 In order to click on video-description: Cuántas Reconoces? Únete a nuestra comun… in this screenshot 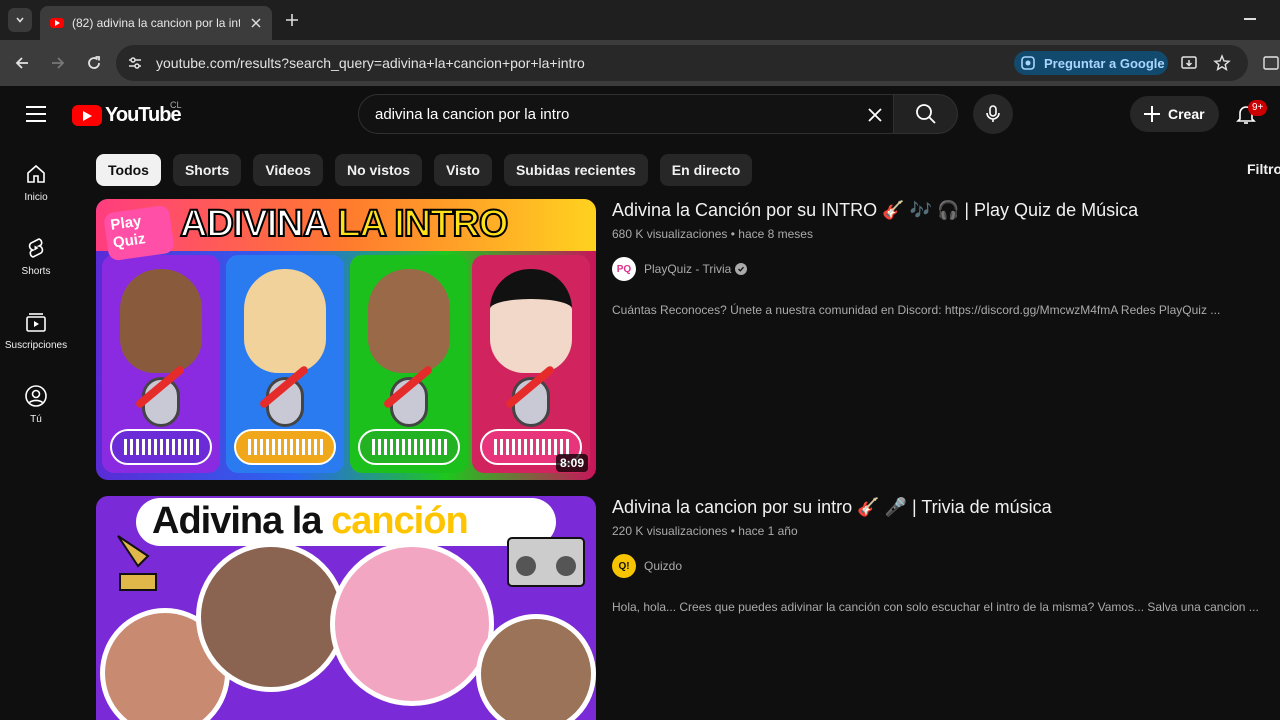, I will do `click(916, 310)`.